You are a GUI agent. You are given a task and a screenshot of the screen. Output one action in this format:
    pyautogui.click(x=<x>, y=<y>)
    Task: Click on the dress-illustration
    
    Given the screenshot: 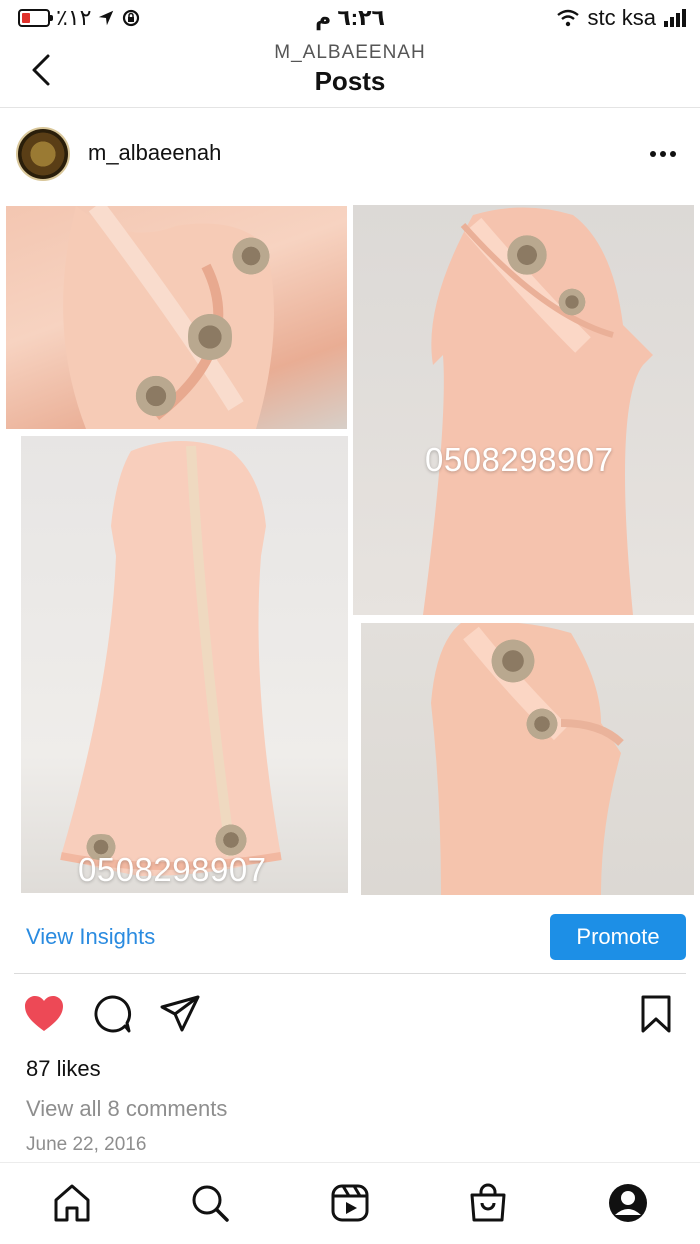 What is the action you would take?
    pyautogui.click(x=171, y=658)
    